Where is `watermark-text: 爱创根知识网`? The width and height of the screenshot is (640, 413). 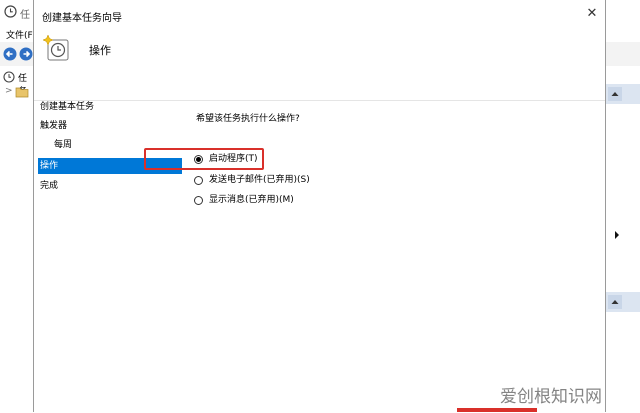
watermark-text: 爱创根知识网 is located at coordinates (551, 397).